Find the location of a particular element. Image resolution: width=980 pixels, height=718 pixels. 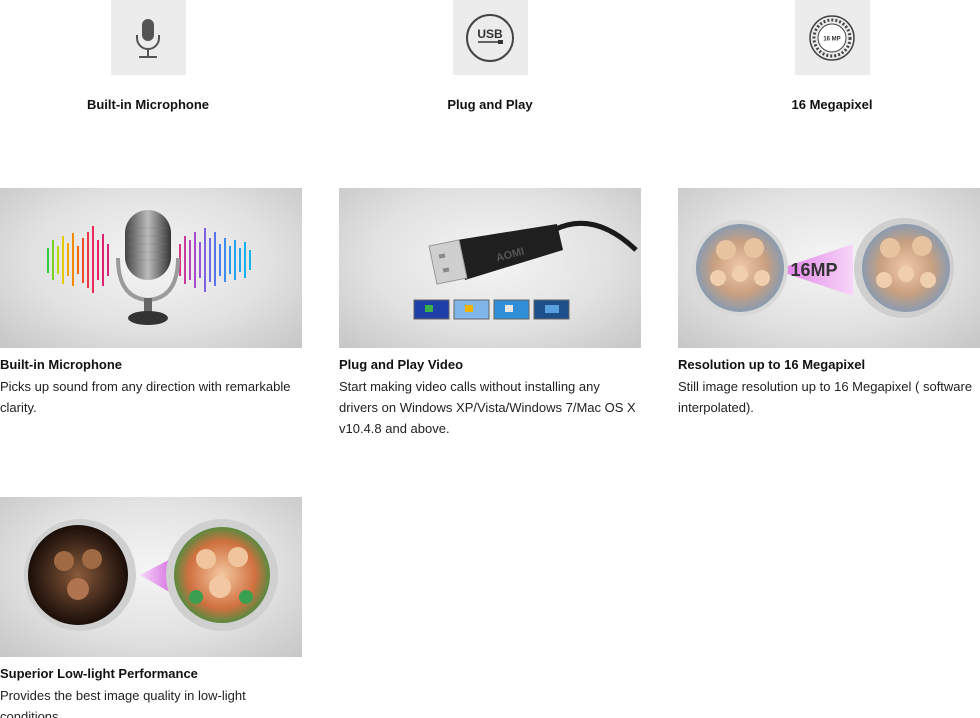

usb-icon-tile: USB is located at coordinates (490, 37).